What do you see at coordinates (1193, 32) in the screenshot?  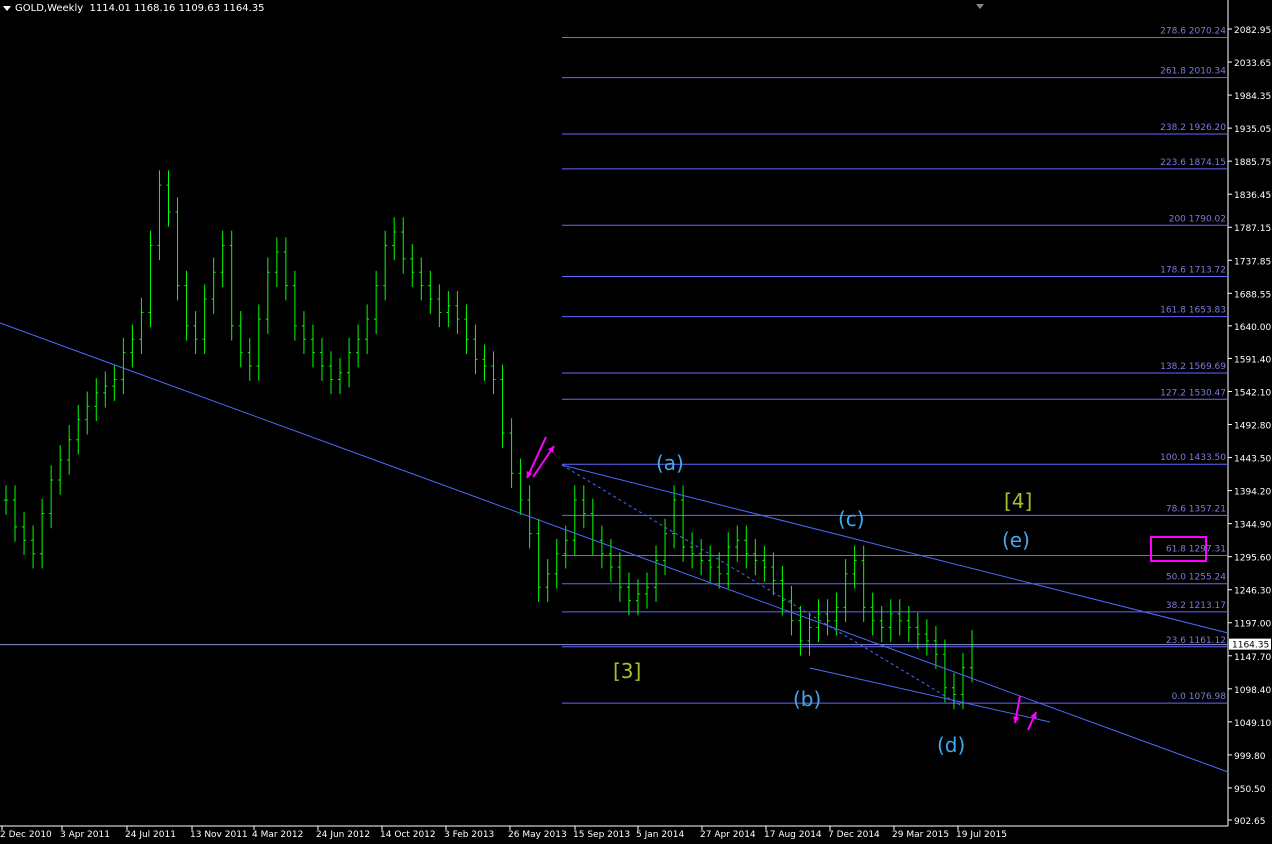 I see `fib-label: 278.6 2070.24` at bounding box center [1193, 32].